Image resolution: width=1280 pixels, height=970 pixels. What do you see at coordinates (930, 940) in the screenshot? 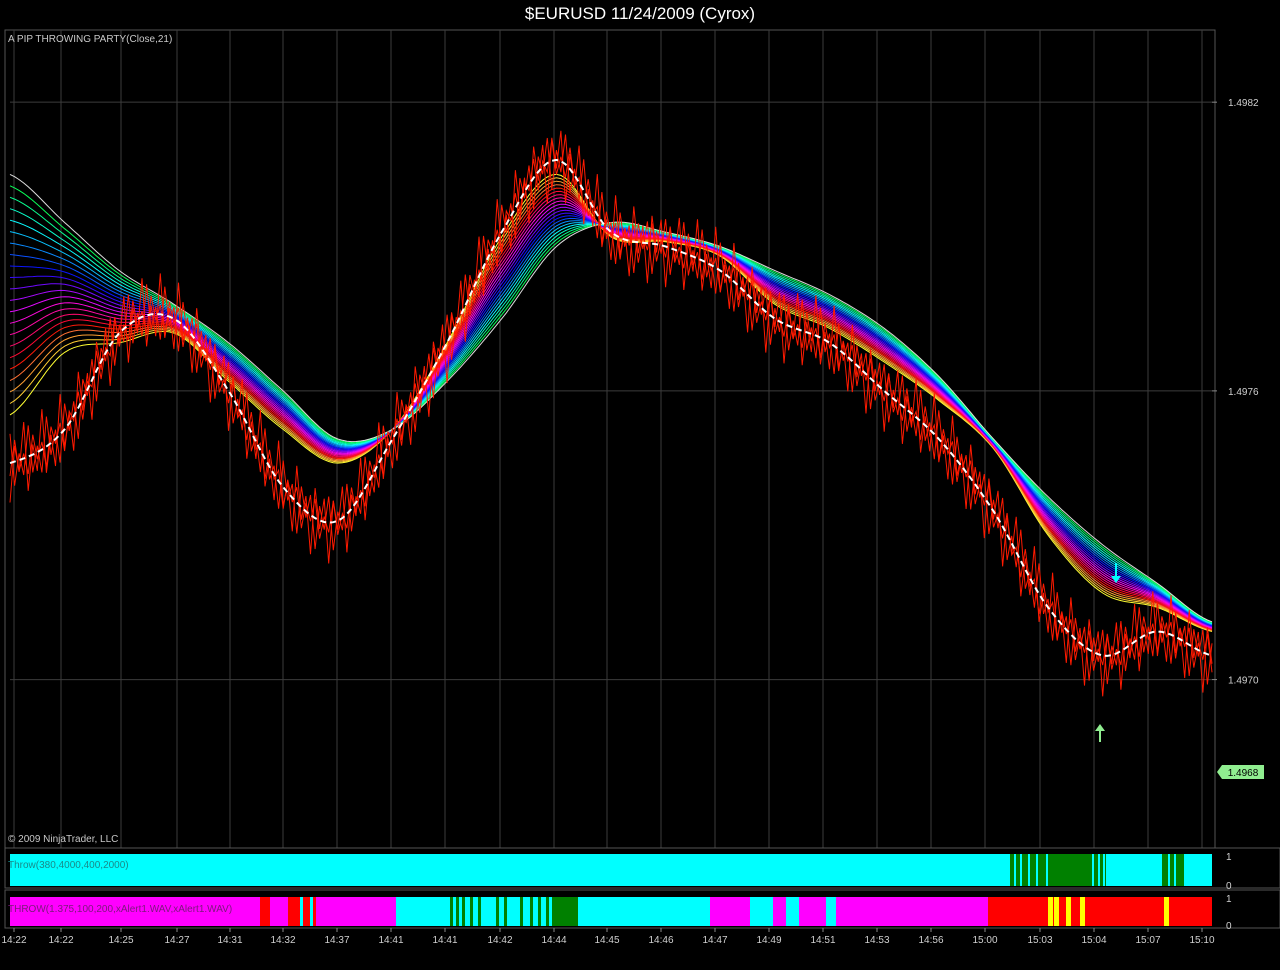
I see `x-tick-label: 14:56` at bounding box center [930, 940].